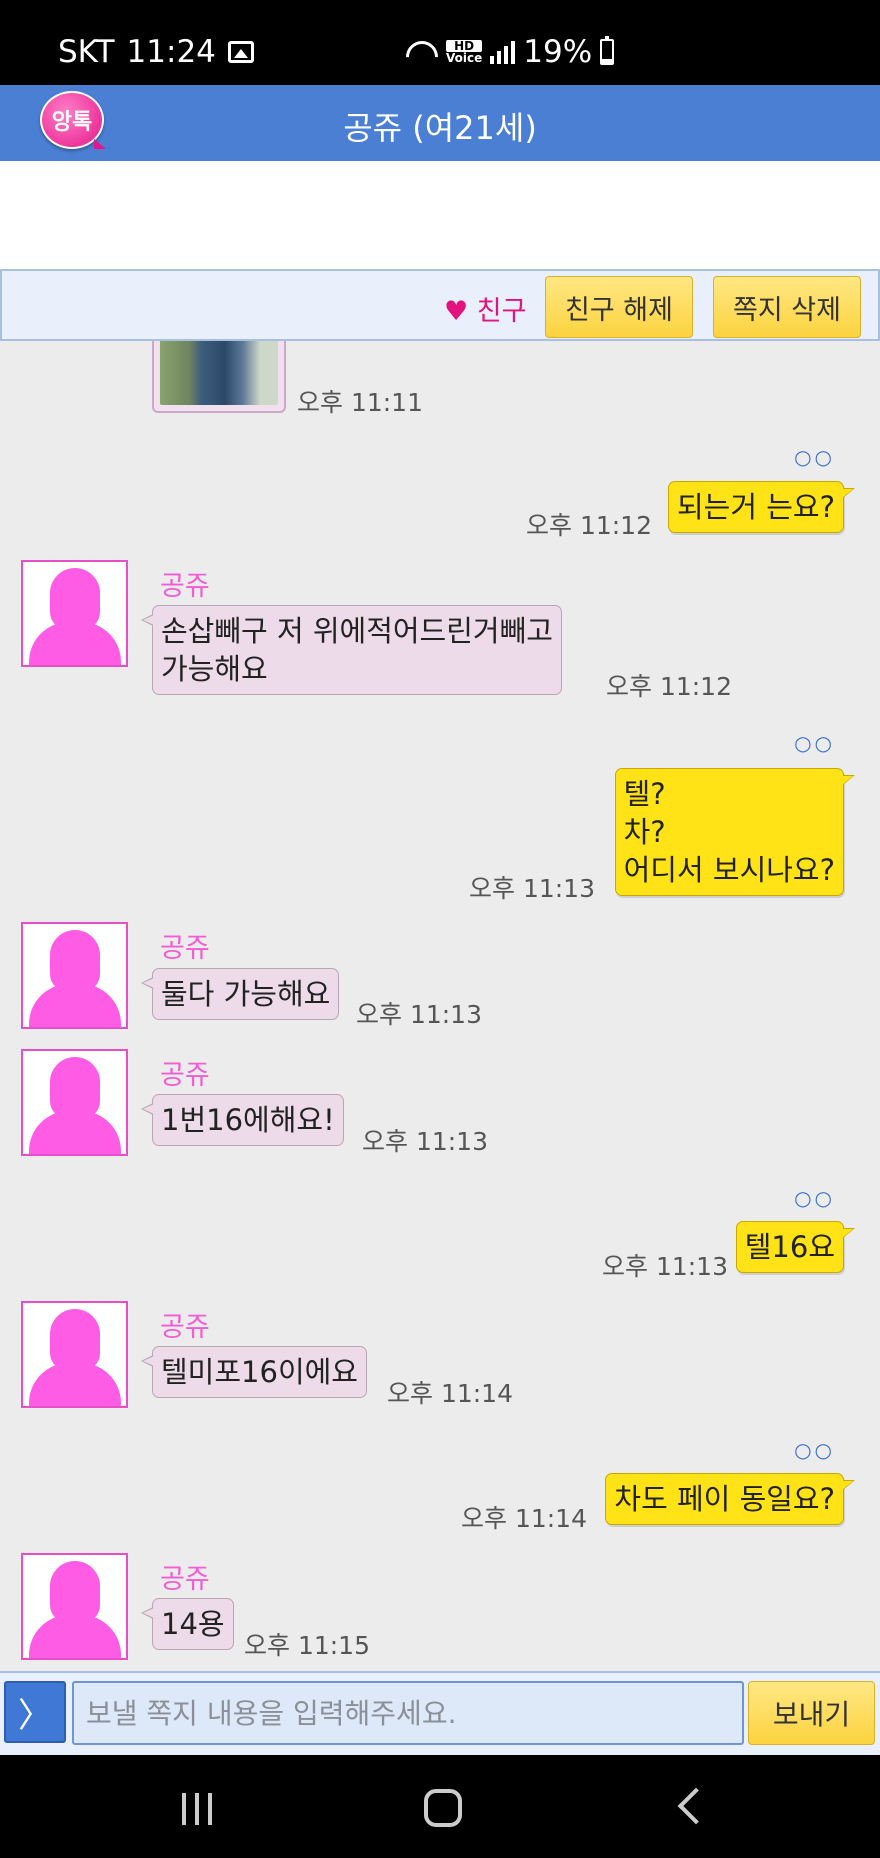 The image size is (880, 1858). What do you see at coordinates (408, 1713) in the screenshot?
I see `message-input` at bounding box center [408, 1713].